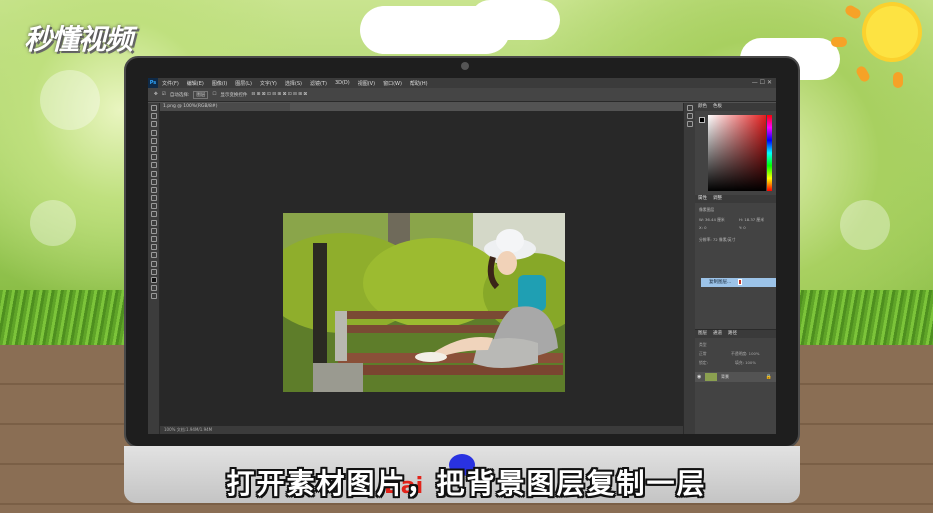 This screenshot has width=933, height=513. I want to click on brush-tool-icon, so click(153, 165).